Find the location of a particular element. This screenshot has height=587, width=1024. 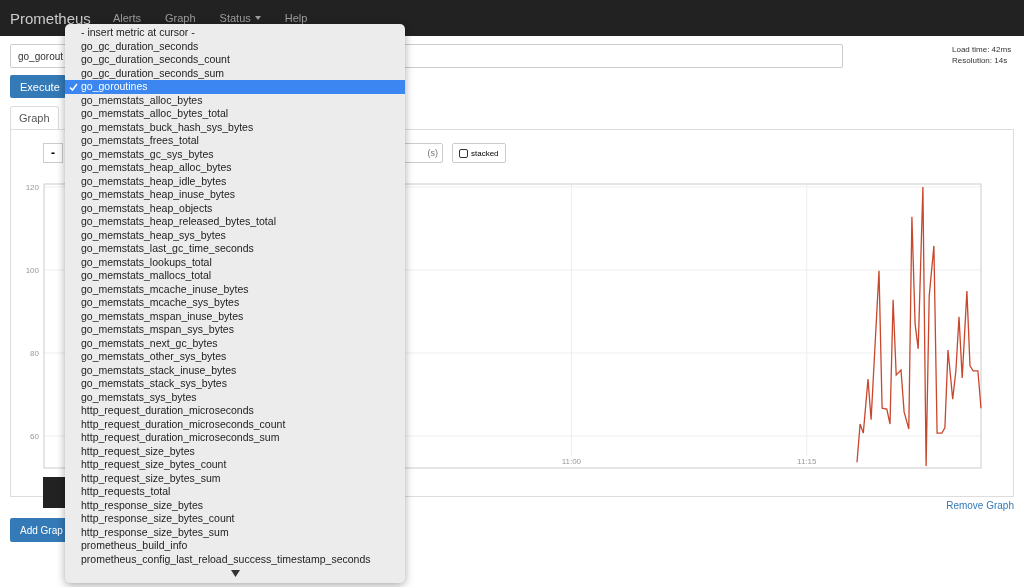

metric-option: go_memstats_next_gc_bytes is located at coordinates (235, 343).